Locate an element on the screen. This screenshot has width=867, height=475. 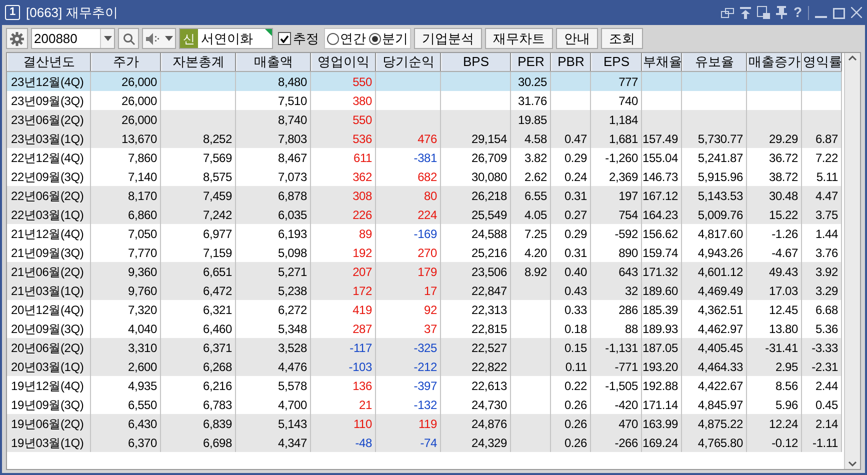
column-header: 매출증가 is located at coordinates (774, 62).